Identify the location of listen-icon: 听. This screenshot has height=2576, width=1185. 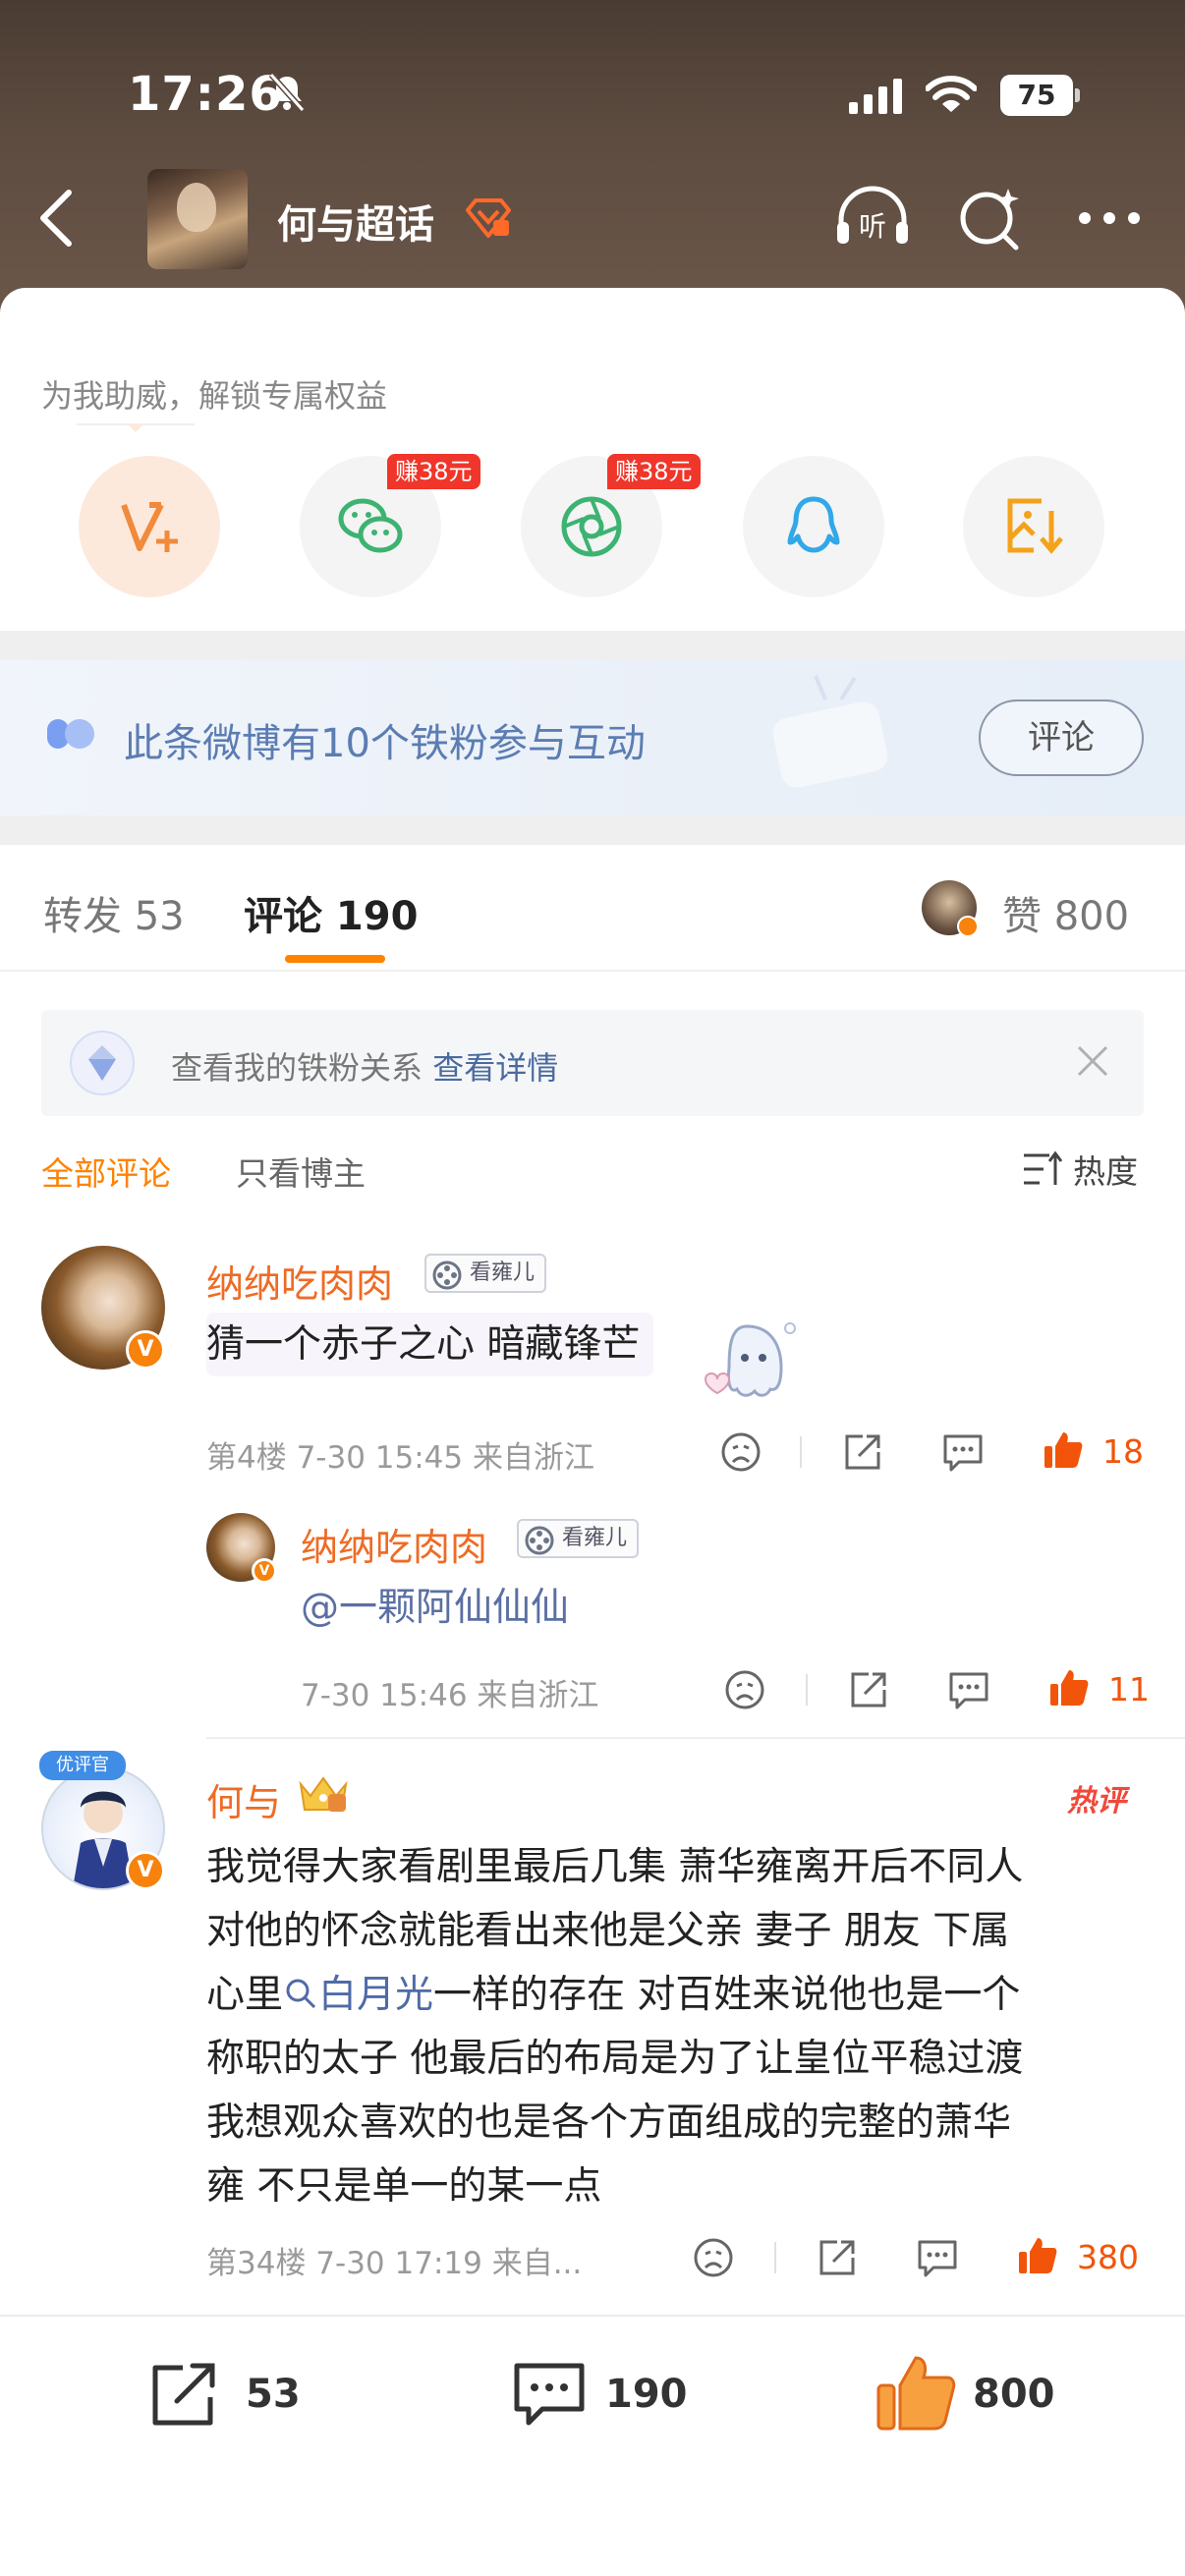
(873, 218).